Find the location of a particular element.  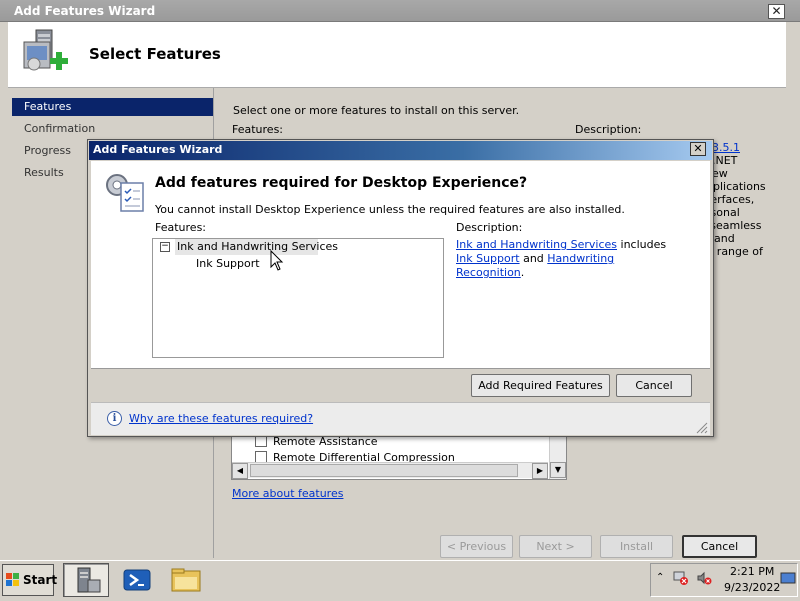

nav-item-confirmation: Confirmation is located at coordinates (112, 129).